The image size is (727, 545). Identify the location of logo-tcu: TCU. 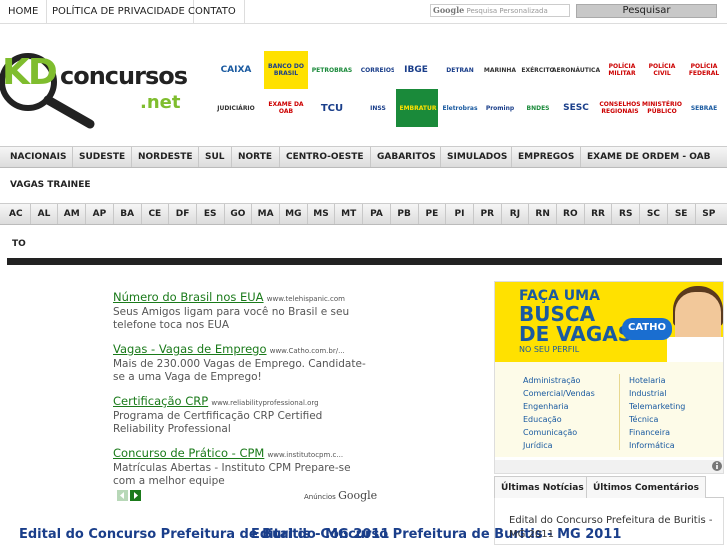
(332, 108).